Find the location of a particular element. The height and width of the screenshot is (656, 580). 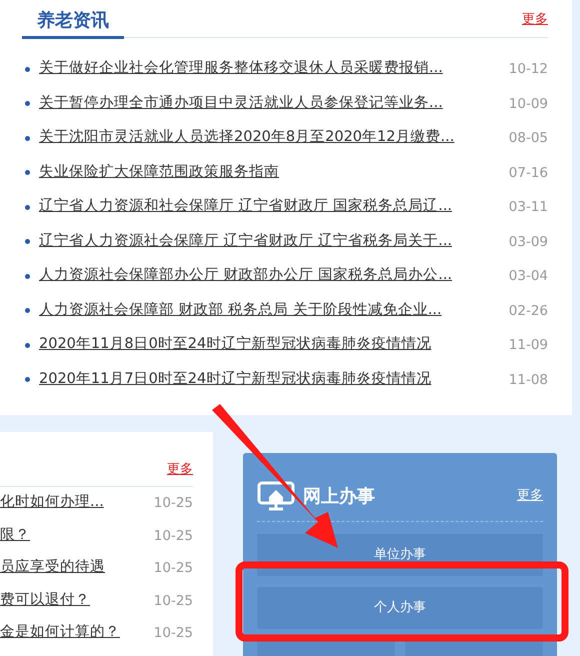

section-title: 网上办事 is located at coordinates (339, 496).